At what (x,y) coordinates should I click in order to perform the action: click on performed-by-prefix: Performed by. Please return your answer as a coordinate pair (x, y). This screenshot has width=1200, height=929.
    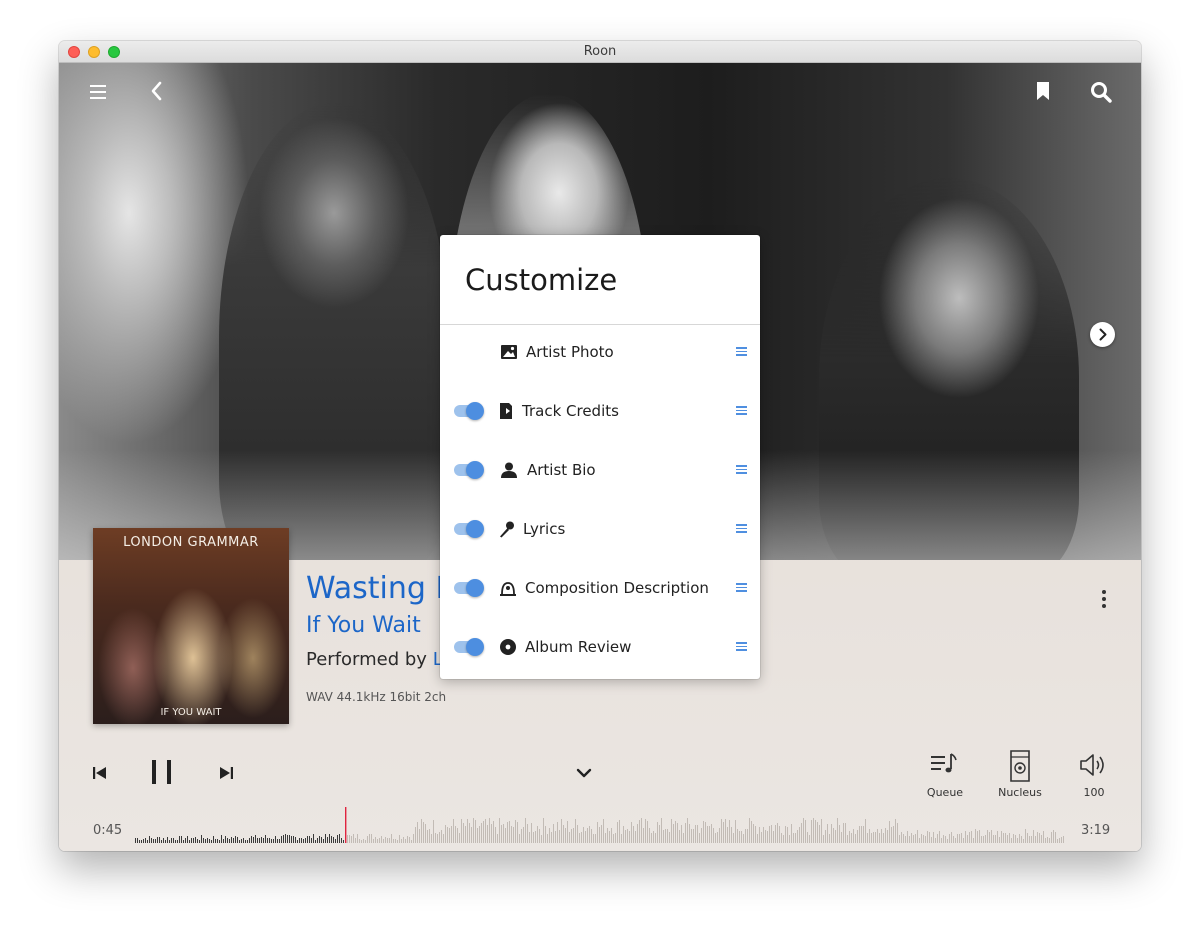
    Looking at the image, I should click on (369, 659).